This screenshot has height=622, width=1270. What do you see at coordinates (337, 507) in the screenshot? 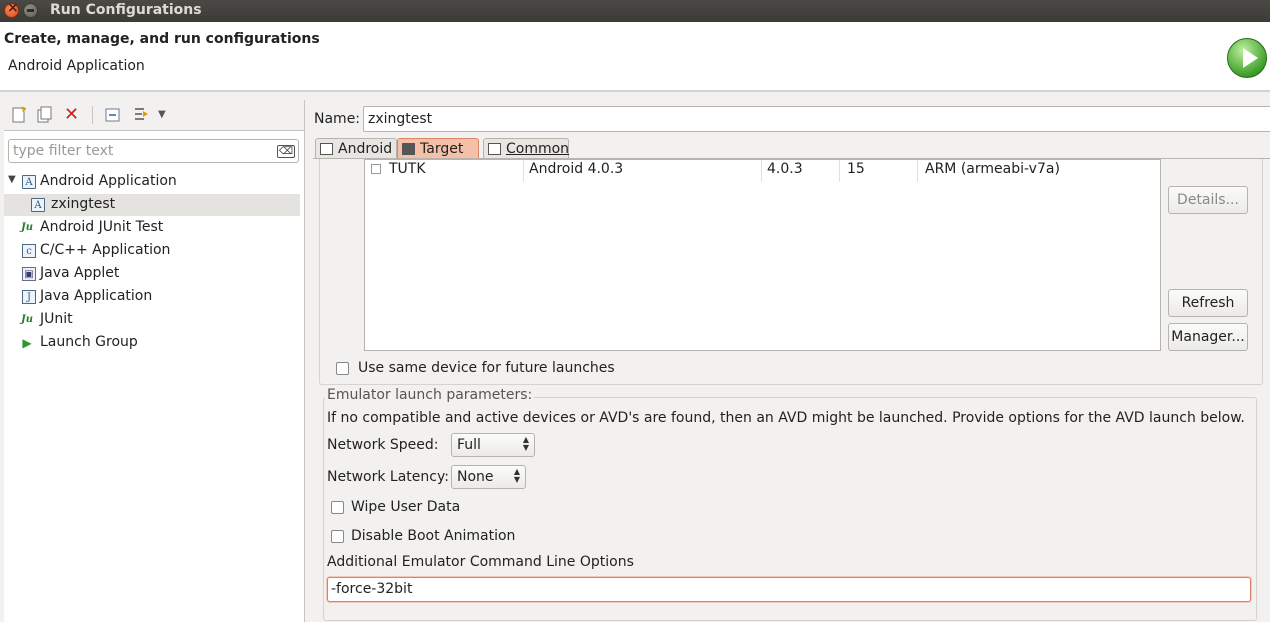
I see `wipe-user-data-checkbox` at bounding box center [337, 507].